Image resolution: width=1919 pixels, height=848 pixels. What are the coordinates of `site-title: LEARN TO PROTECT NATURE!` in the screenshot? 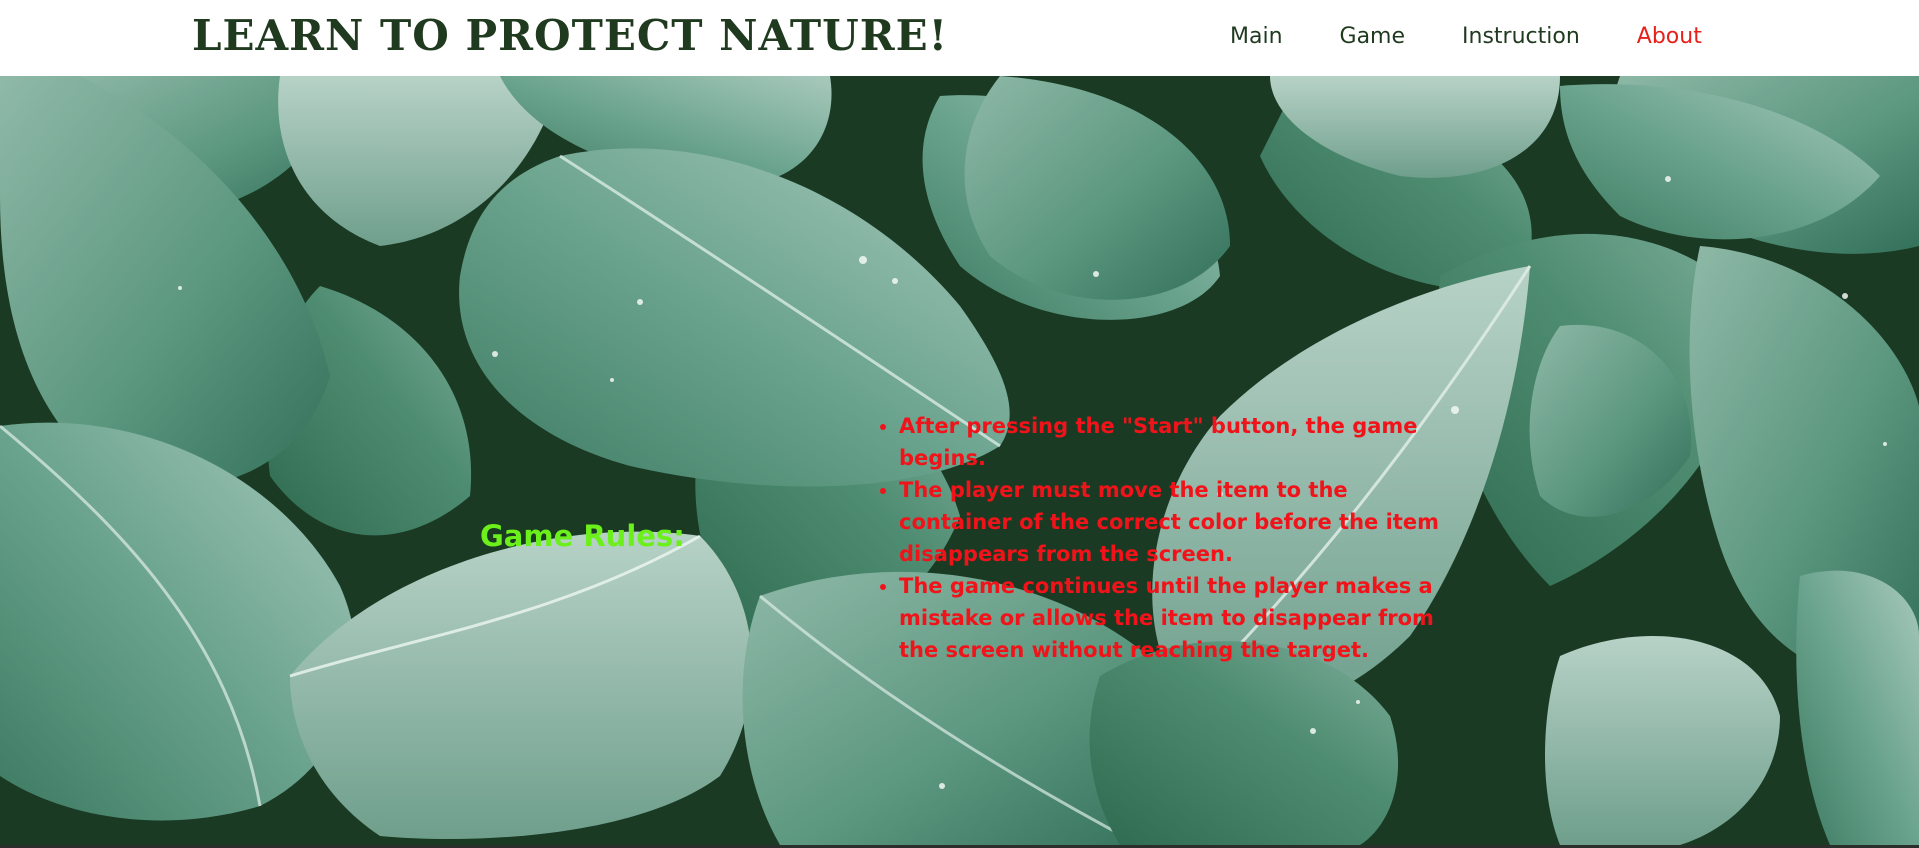 It's located at (570, 35).